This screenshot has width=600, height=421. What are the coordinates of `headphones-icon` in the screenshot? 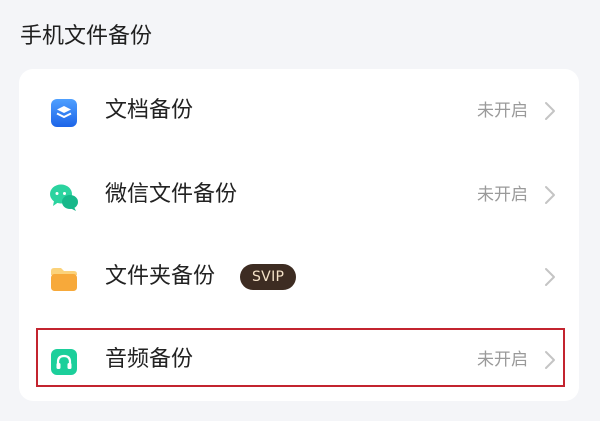 It's located at (64, 362).